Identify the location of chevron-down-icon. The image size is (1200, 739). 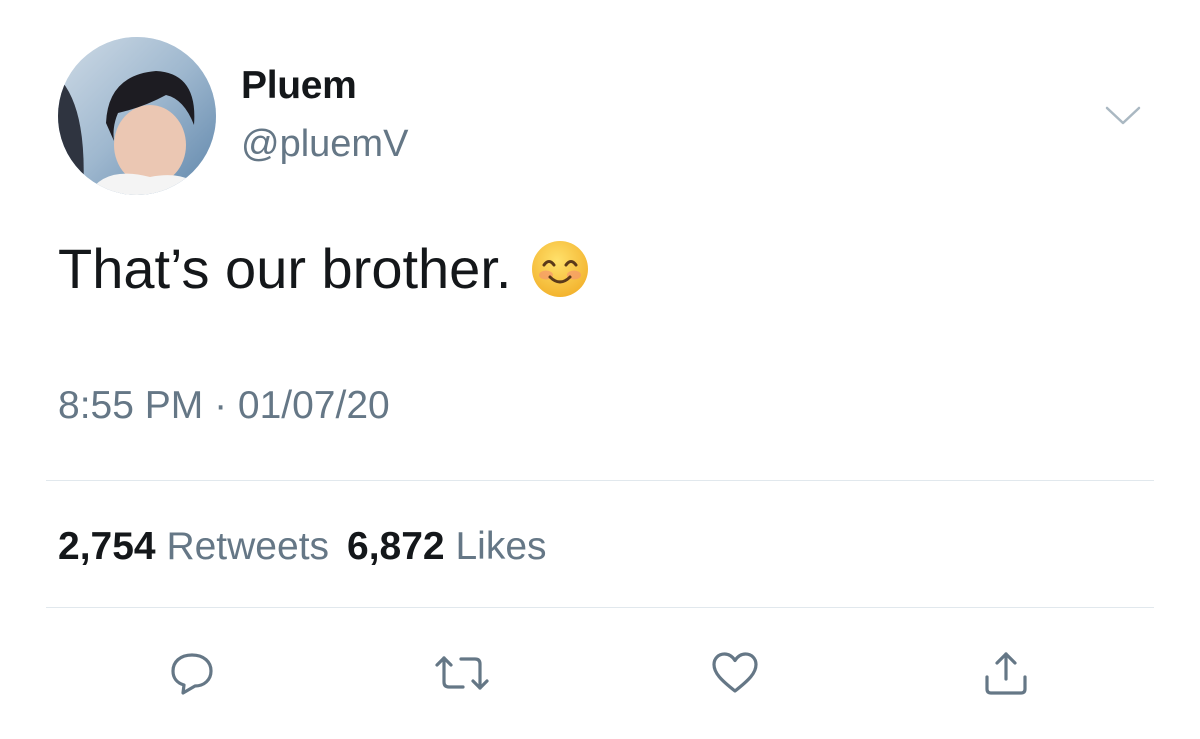
(1123, 116).